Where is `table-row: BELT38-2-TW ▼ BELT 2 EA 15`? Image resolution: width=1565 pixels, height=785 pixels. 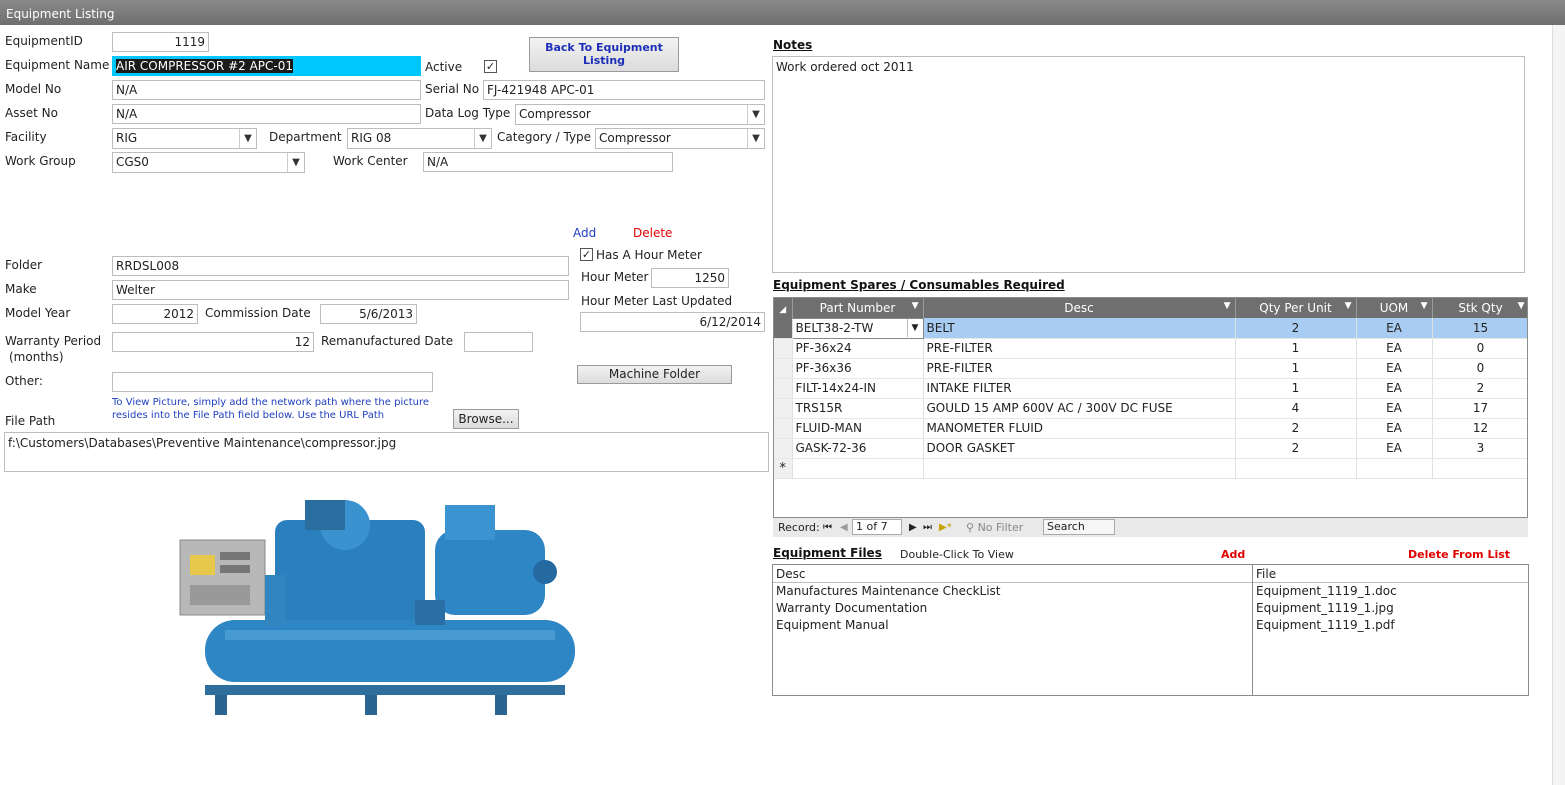 table-row: BELT38-2-TW ▼ BELT 2 EA 15 is located at coordinates (1150, 328).